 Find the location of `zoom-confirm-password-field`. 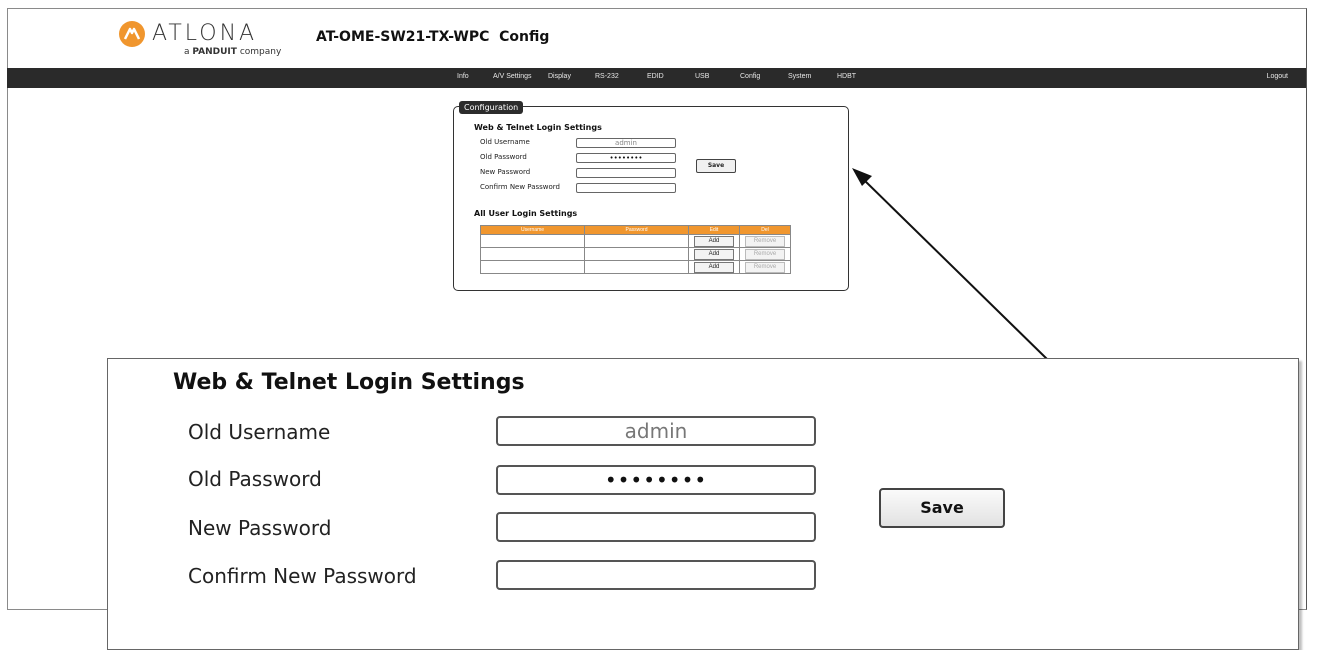

zoom-confirm-password-field is located at coordinates (656, 575).